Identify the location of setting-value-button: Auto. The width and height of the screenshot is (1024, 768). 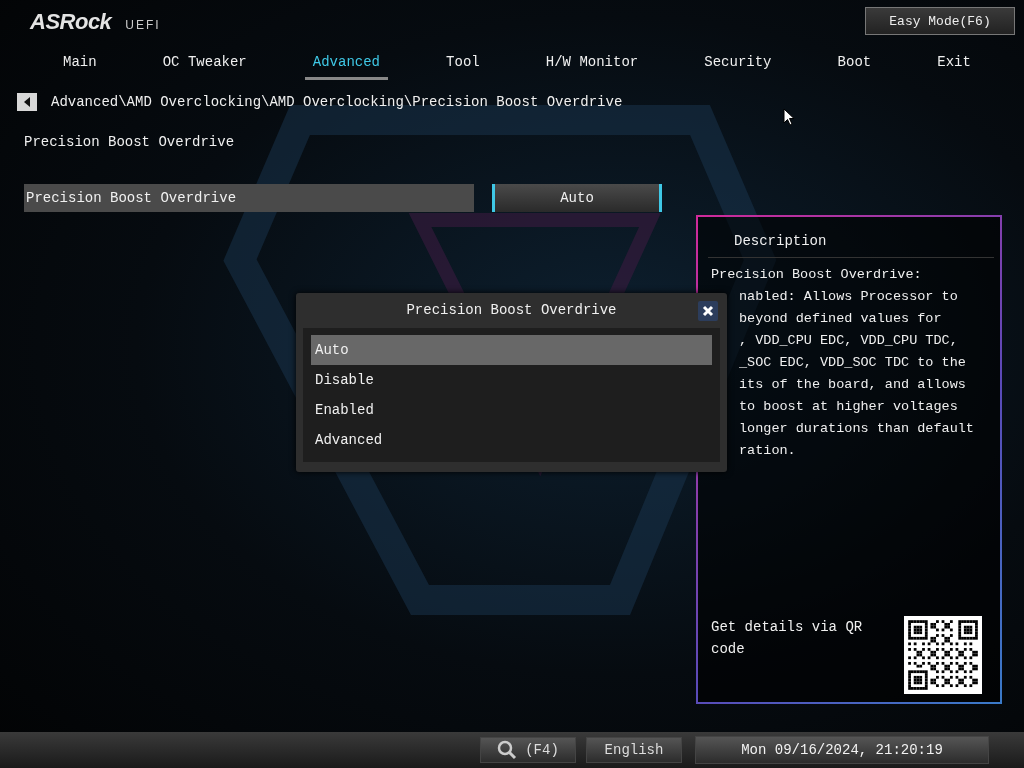
(577, 198).